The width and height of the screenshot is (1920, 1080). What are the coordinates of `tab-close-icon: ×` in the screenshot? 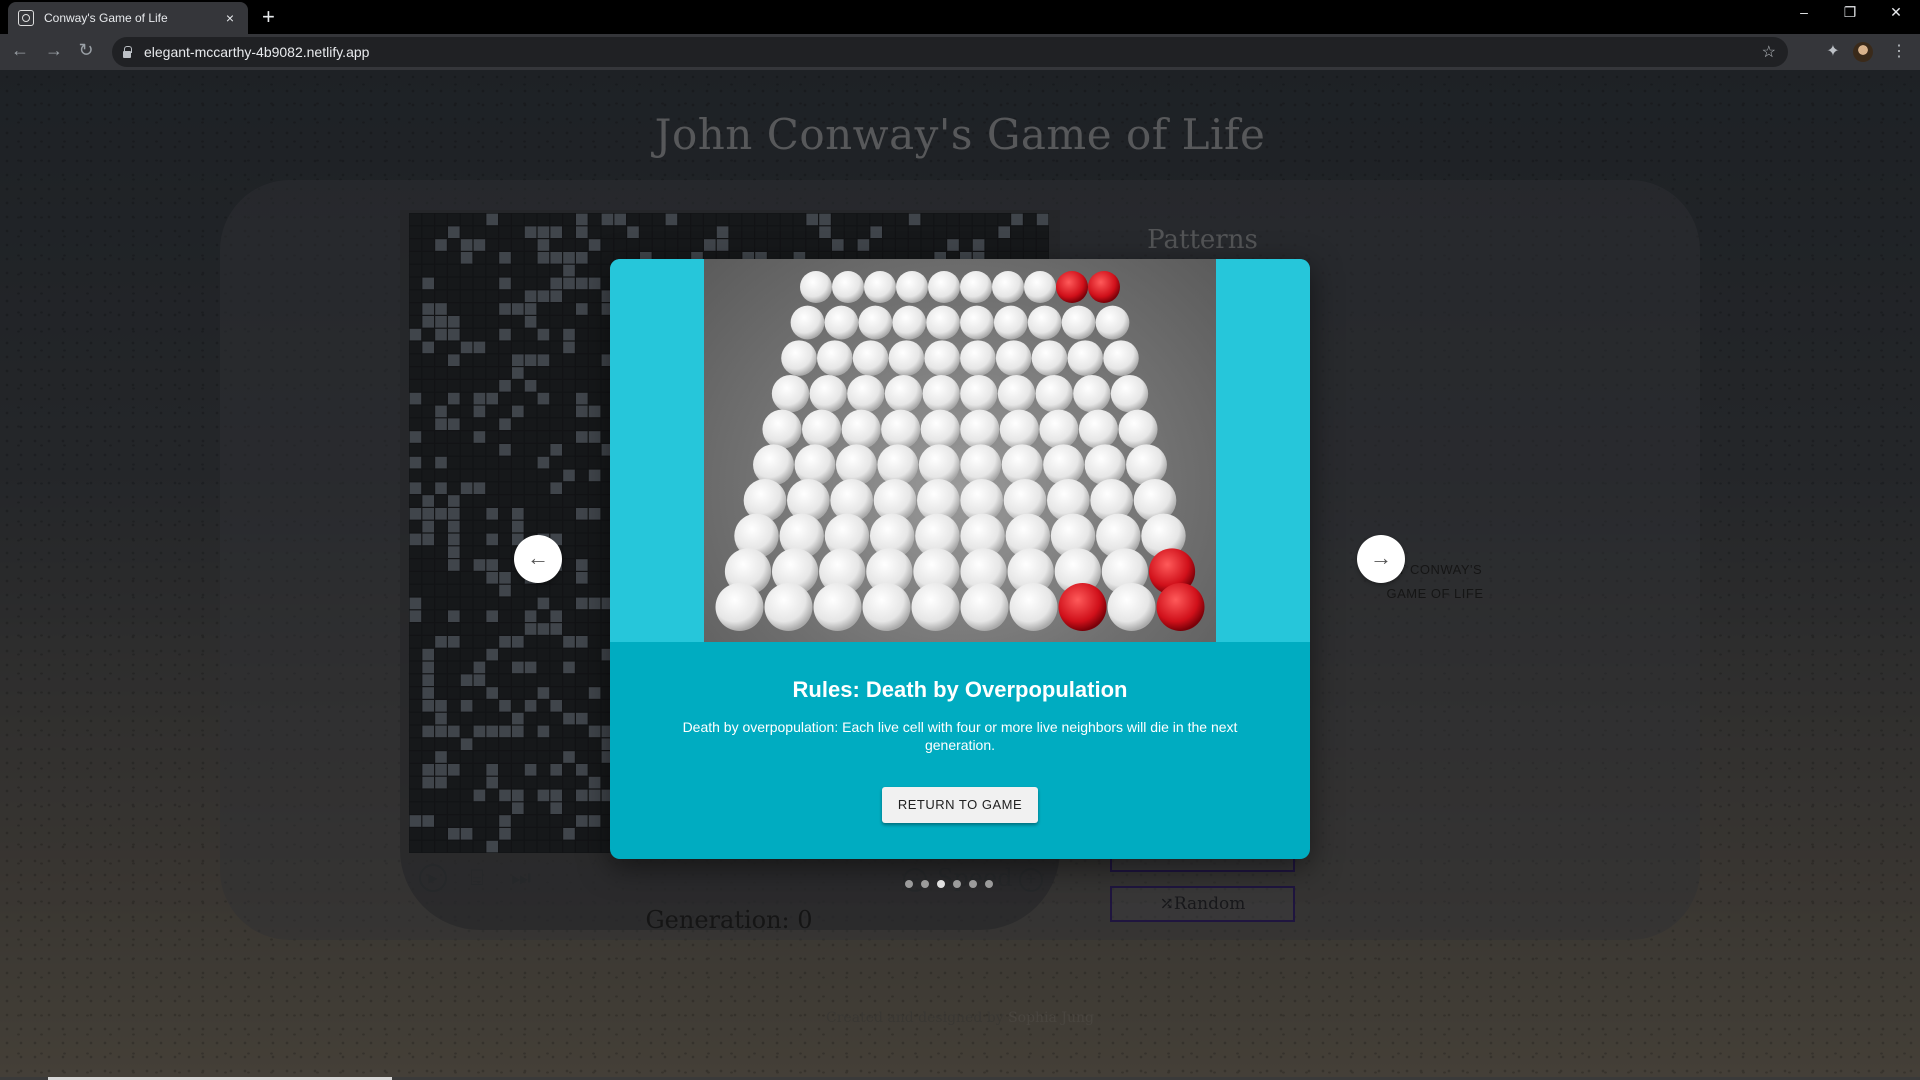 It's located at (230, 18).